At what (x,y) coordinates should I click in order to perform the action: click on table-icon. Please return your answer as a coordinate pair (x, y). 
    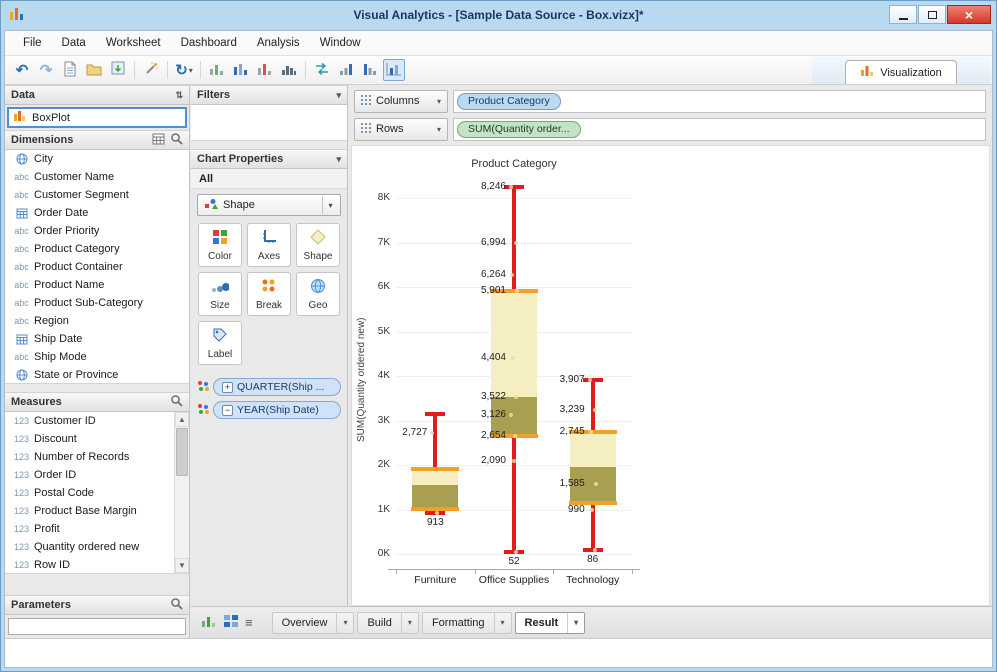
    Looking at the image, I should click on (158, 140).